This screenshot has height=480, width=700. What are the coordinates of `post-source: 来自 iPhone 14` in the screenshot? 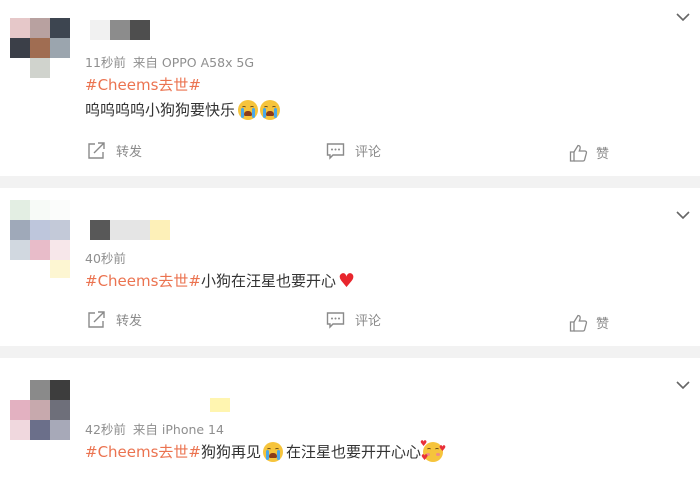 It's located at (178, 429).